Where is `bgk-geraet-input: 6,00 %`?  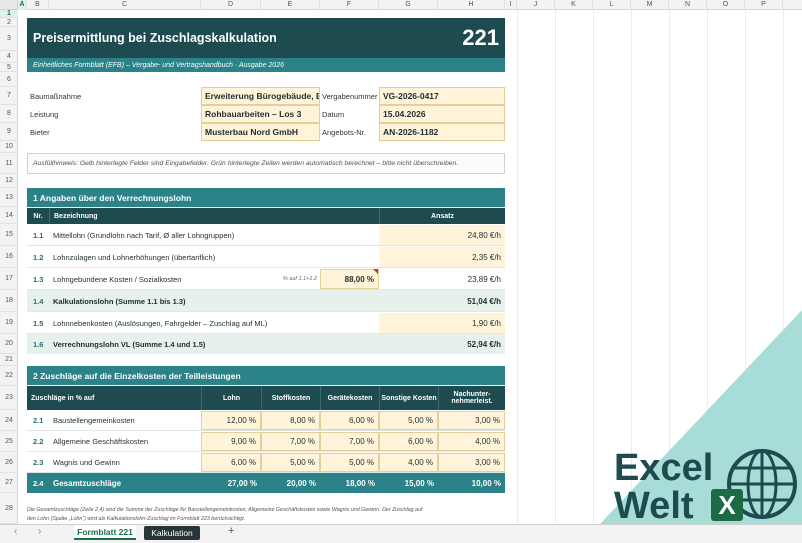 bgk-geraet-input: 6,00 % is located at coordinates (349, 420).